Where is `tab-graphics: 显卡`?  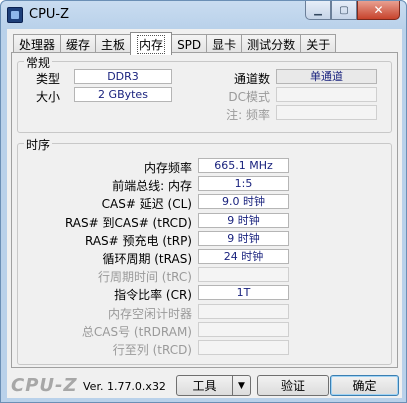 tab-graphics: 显卡 is located at coordinates (224, 44).